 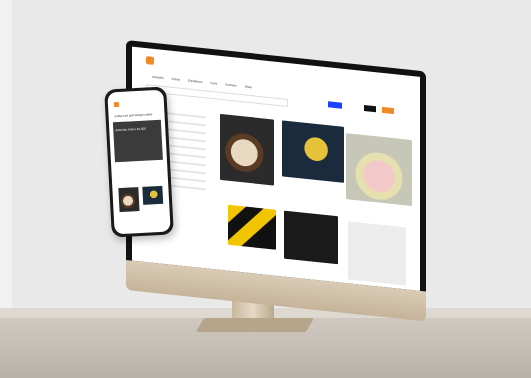 I want to click on nav-item: Artists, so click(x=176, y=79).